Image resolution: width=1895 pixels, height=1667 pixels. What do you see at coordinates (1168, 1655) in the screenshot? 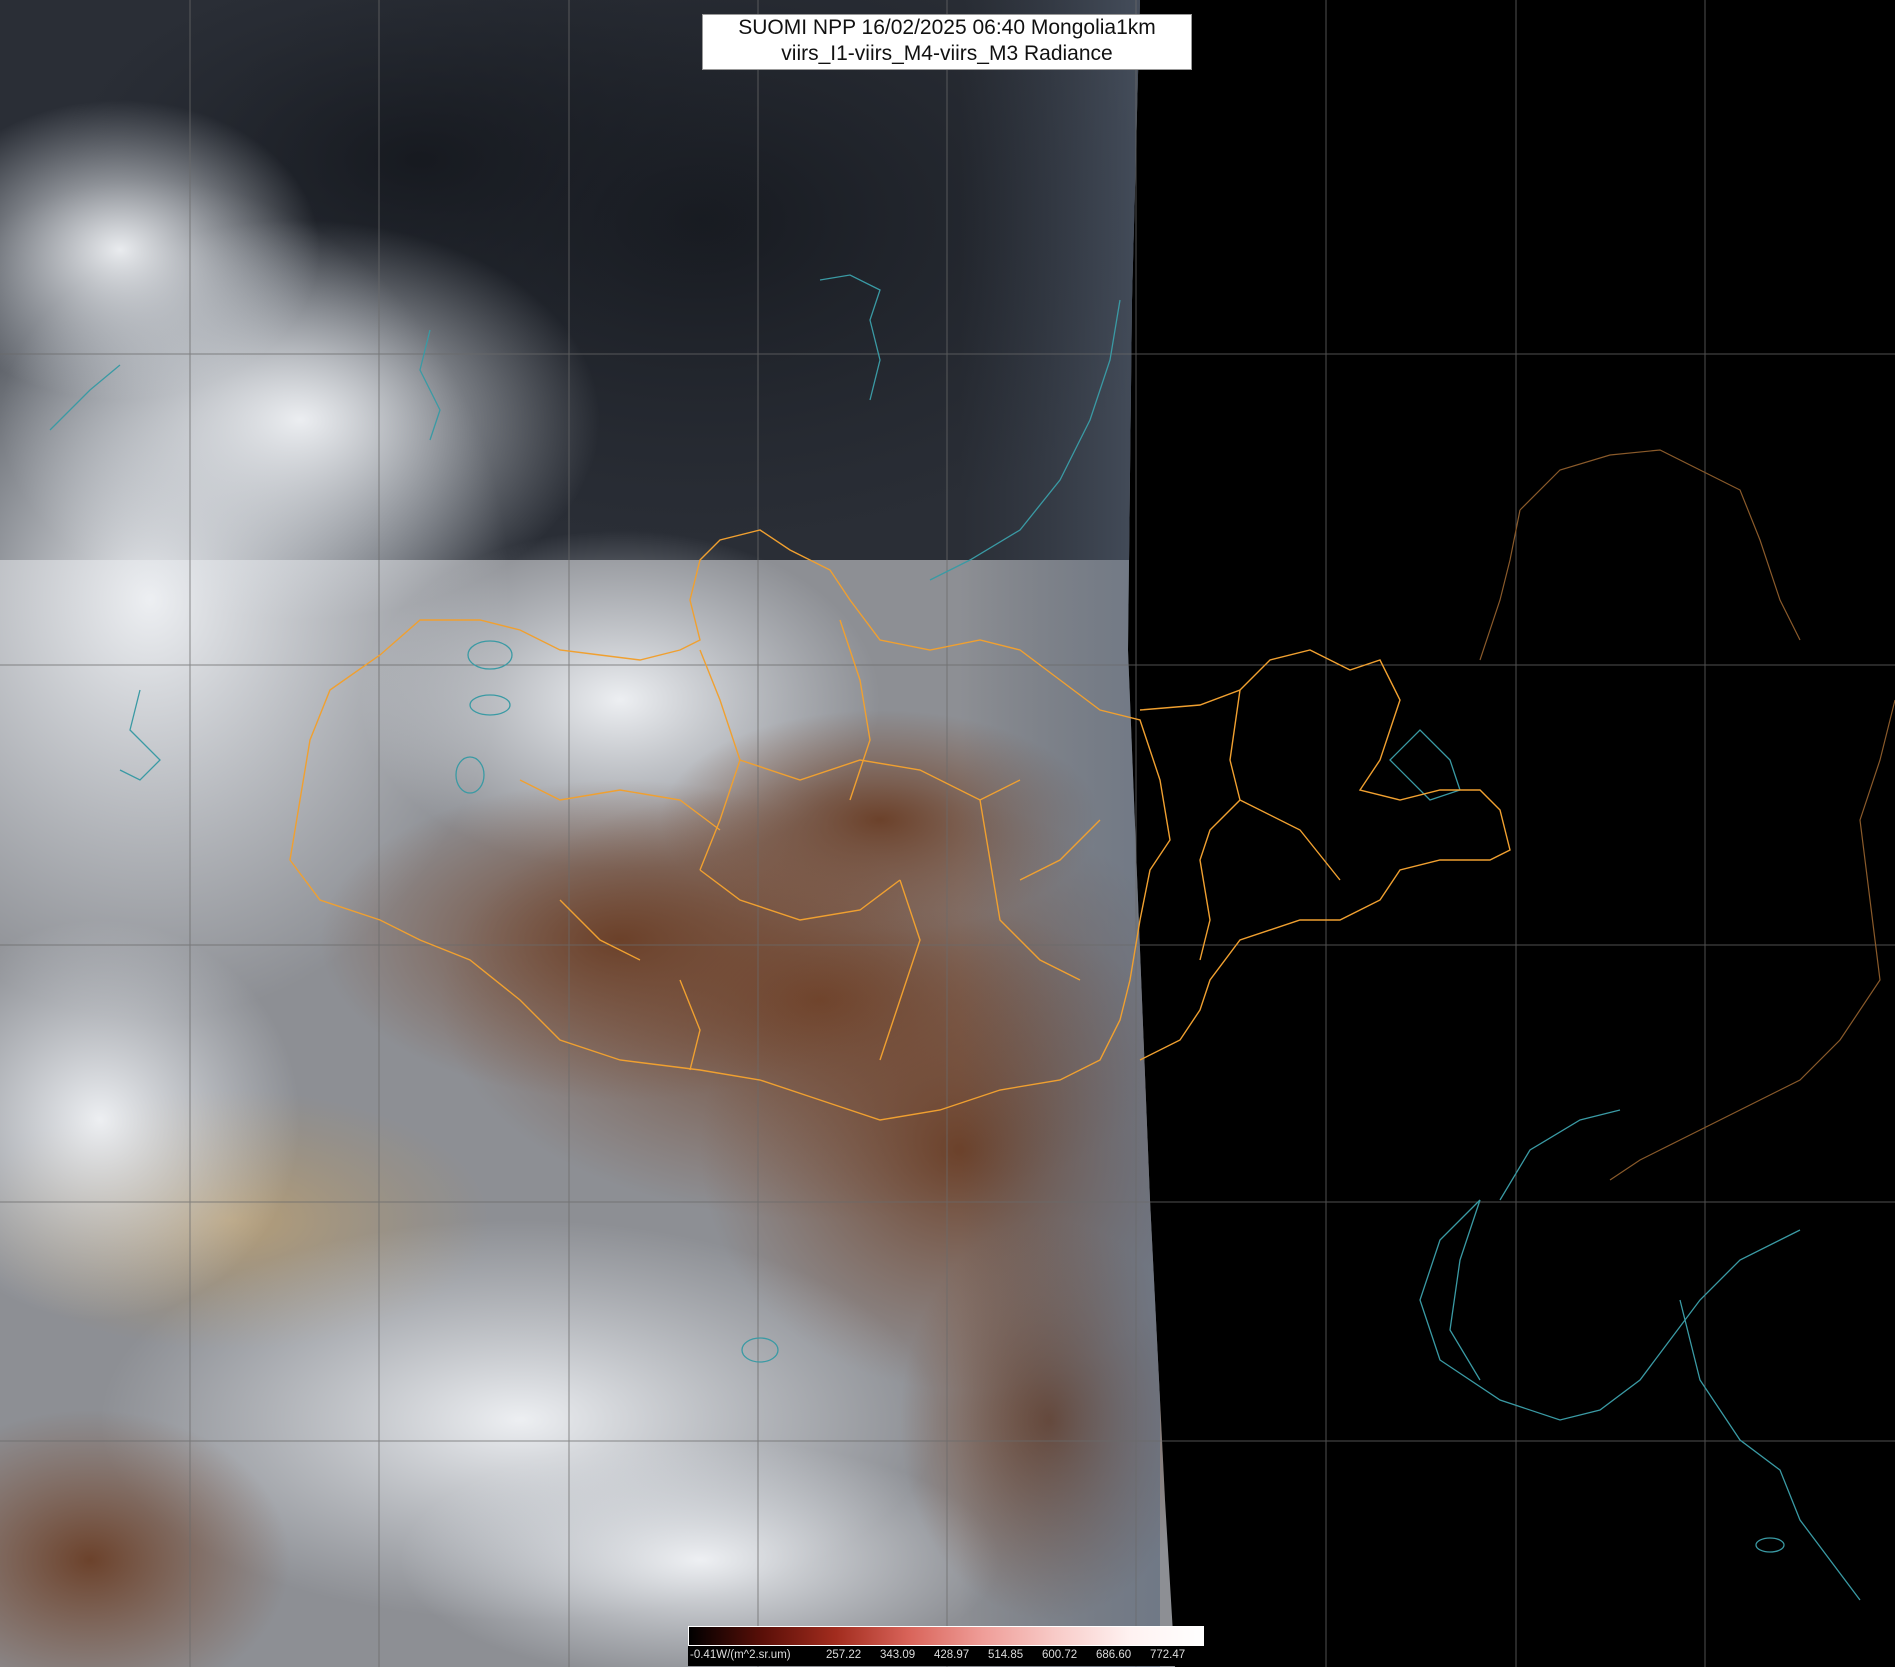
I see `legend-label-7: 772.47` at bounding box center [1168, 1655].